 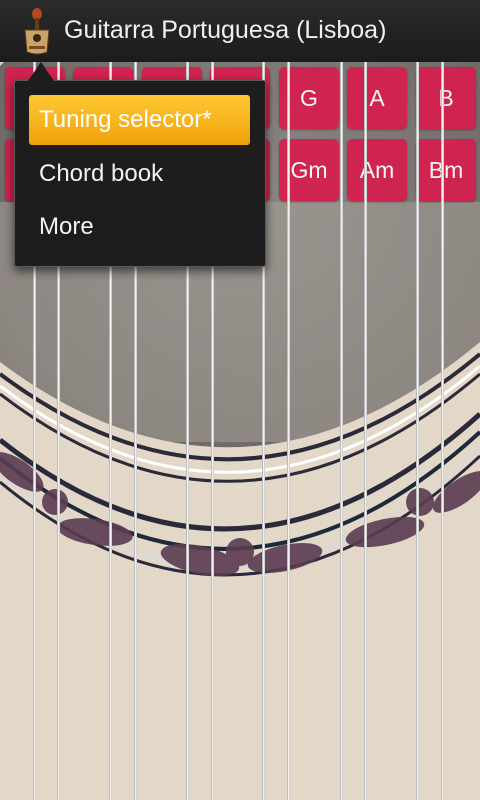 What do you see at coordinates (446, 170) in the screenshot?
I see `chord-button: Bm` at bounding box center [446, 170].